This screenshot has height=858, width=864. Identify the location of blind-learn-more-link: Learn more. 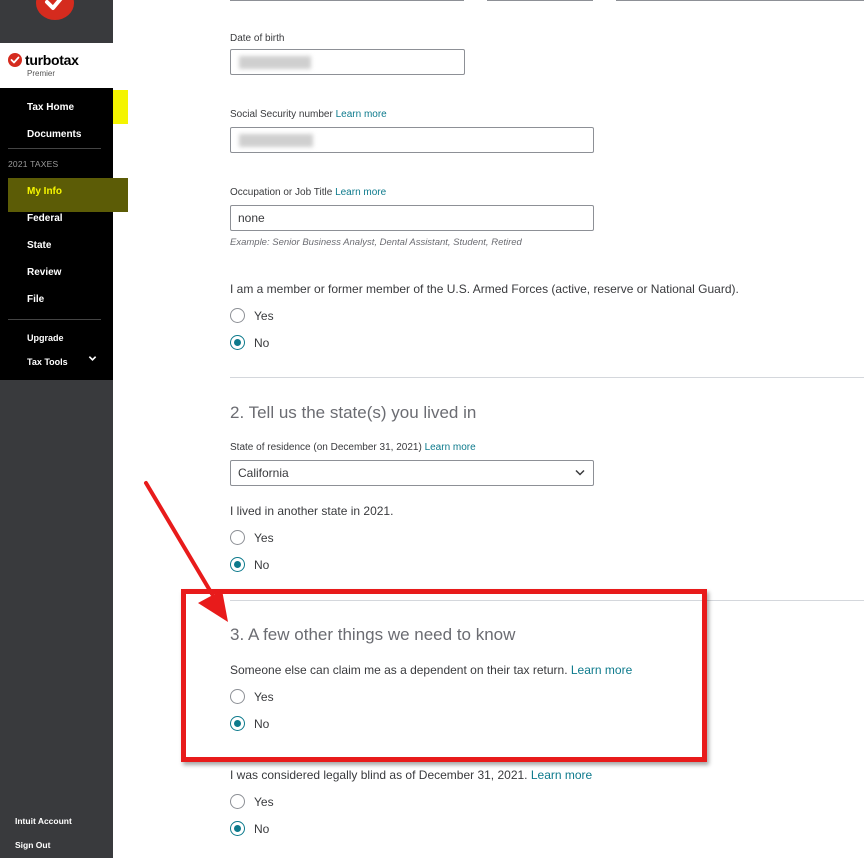
(561, 775).